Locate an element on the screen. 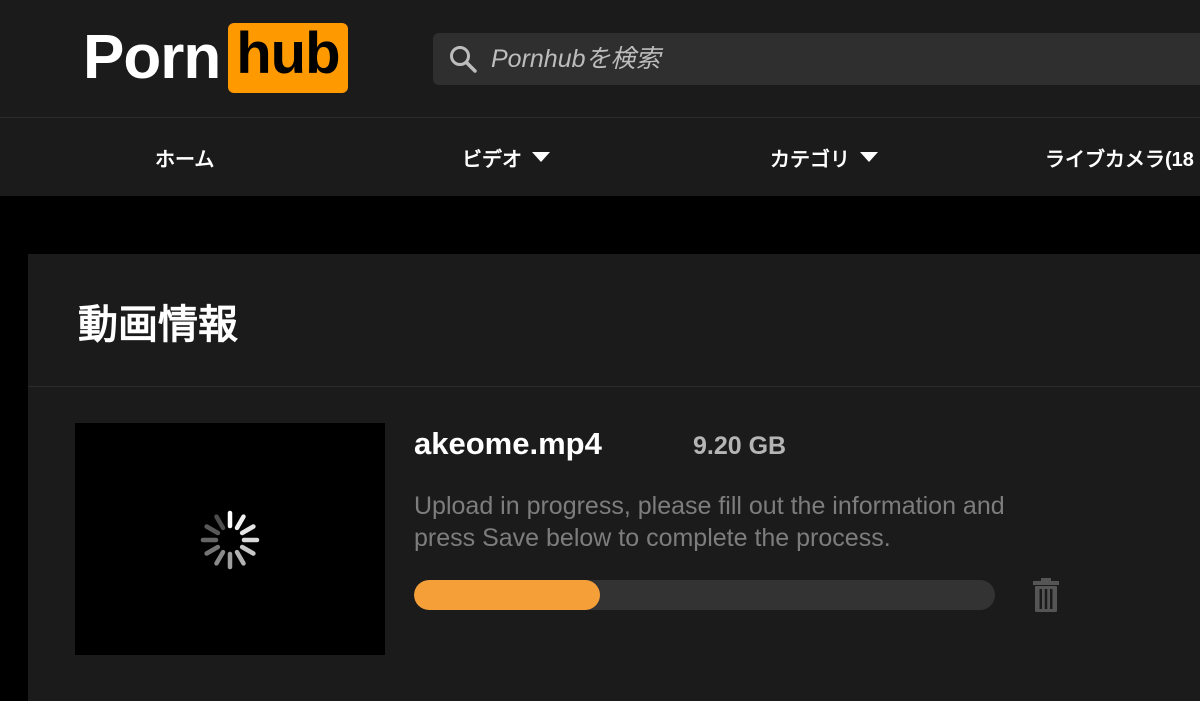 Image resolution: width=1200 pixels, height=701 pixels. search-icon is located at coordinates (463, 59).